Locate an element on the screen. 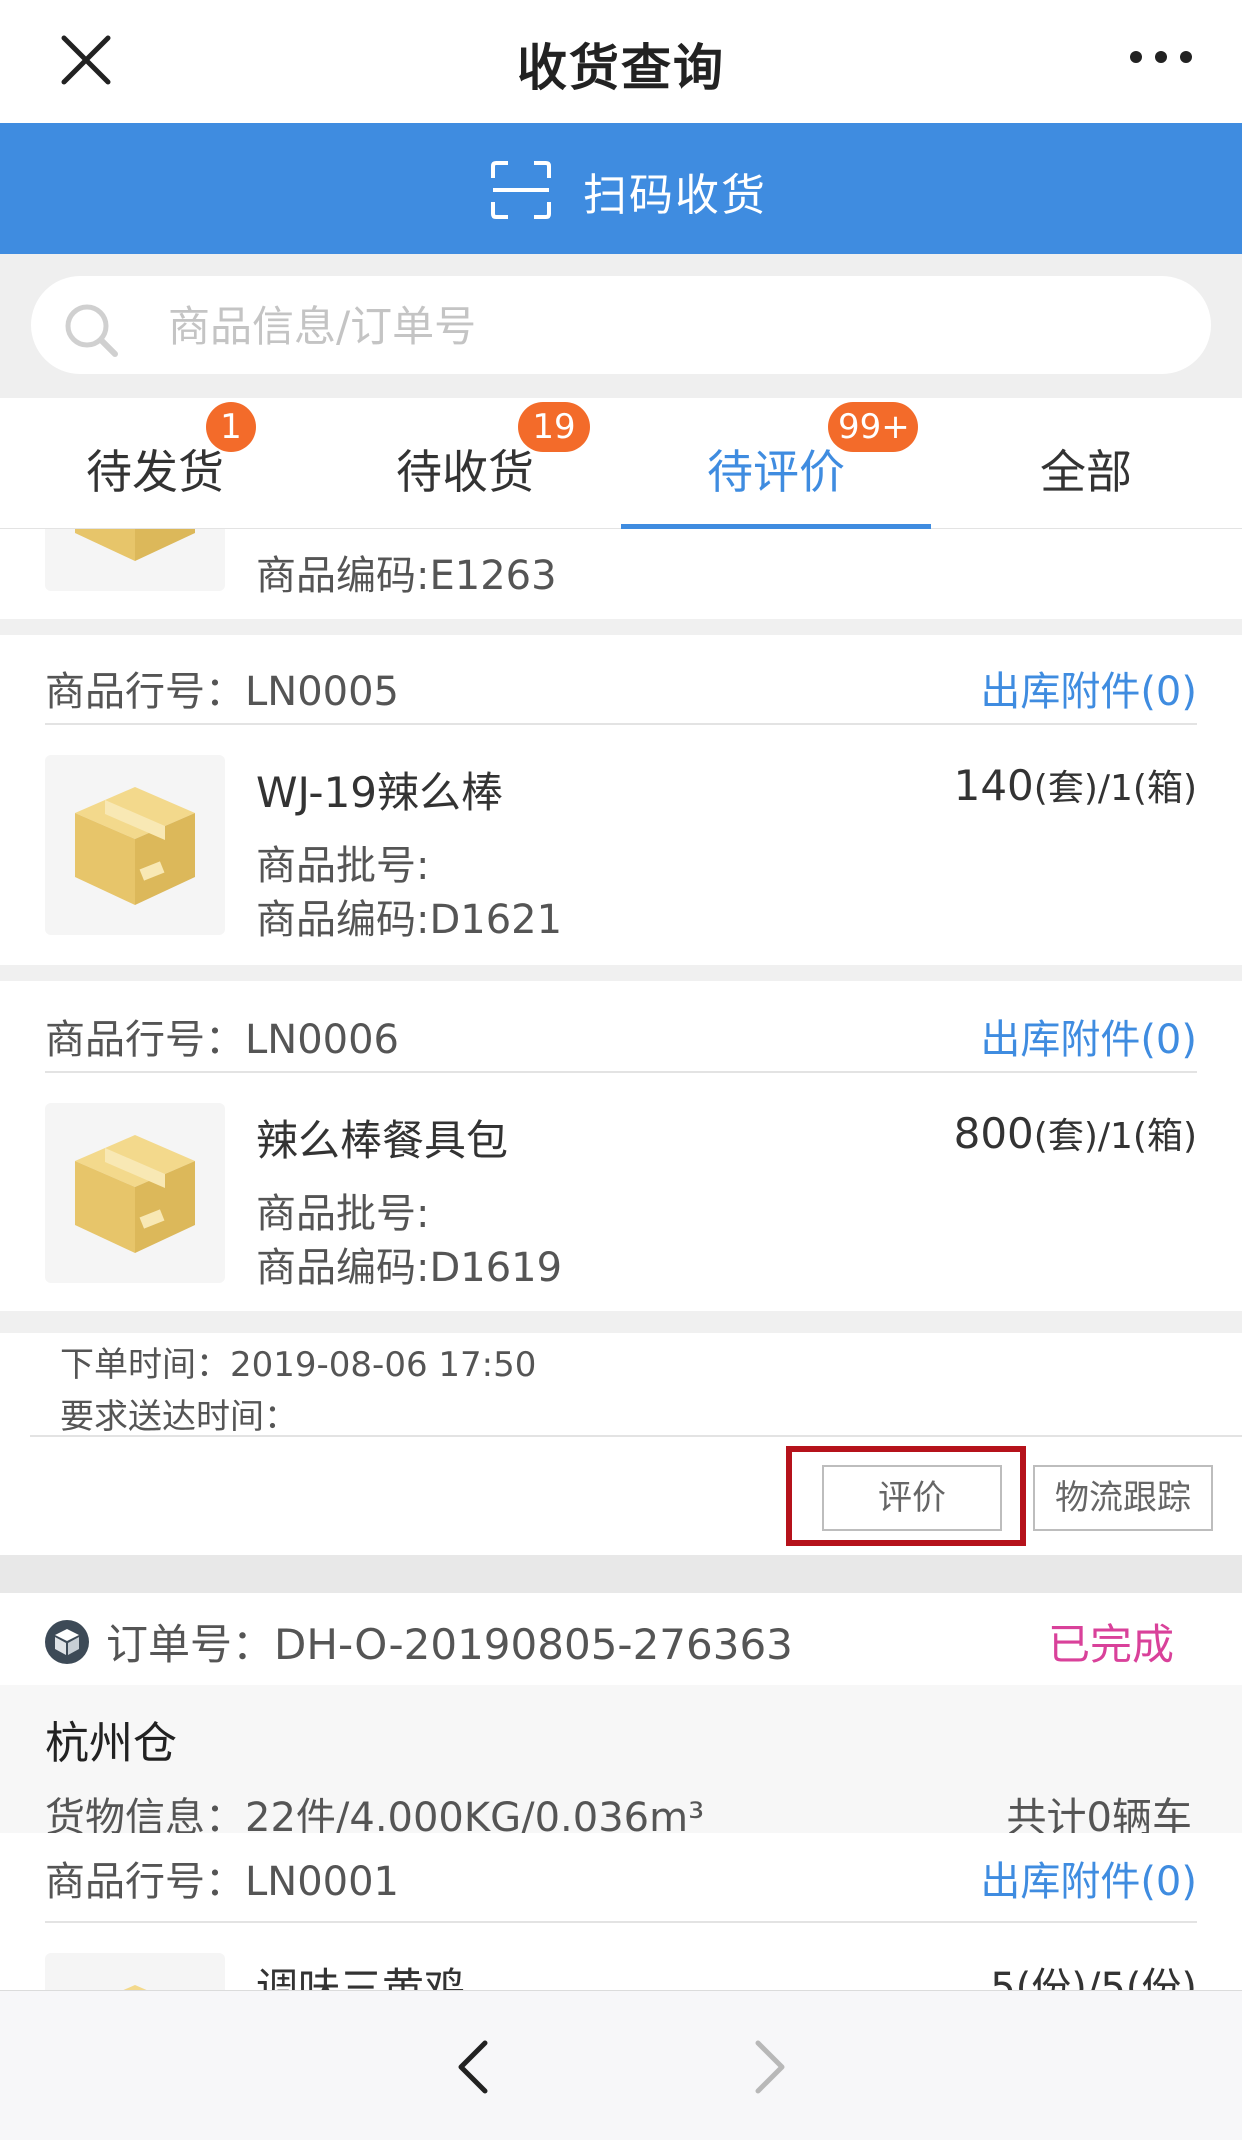  product-name: 调味三黄鸡 is located at coordinates (361, 1977).